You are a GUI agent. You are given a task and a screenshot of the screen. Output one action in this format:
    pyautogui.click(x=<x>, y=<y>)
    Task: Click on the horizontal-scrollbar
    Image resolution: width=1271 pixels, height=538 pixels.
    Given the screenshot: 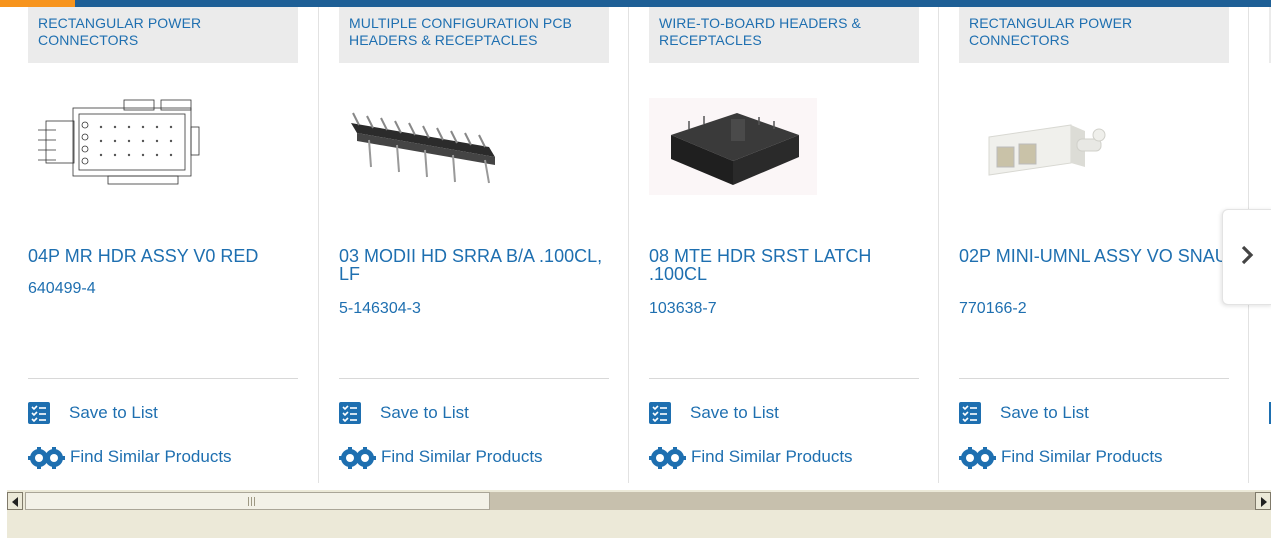 What is the action you would take?
    pyautogui.click(x=639, y=501)
    